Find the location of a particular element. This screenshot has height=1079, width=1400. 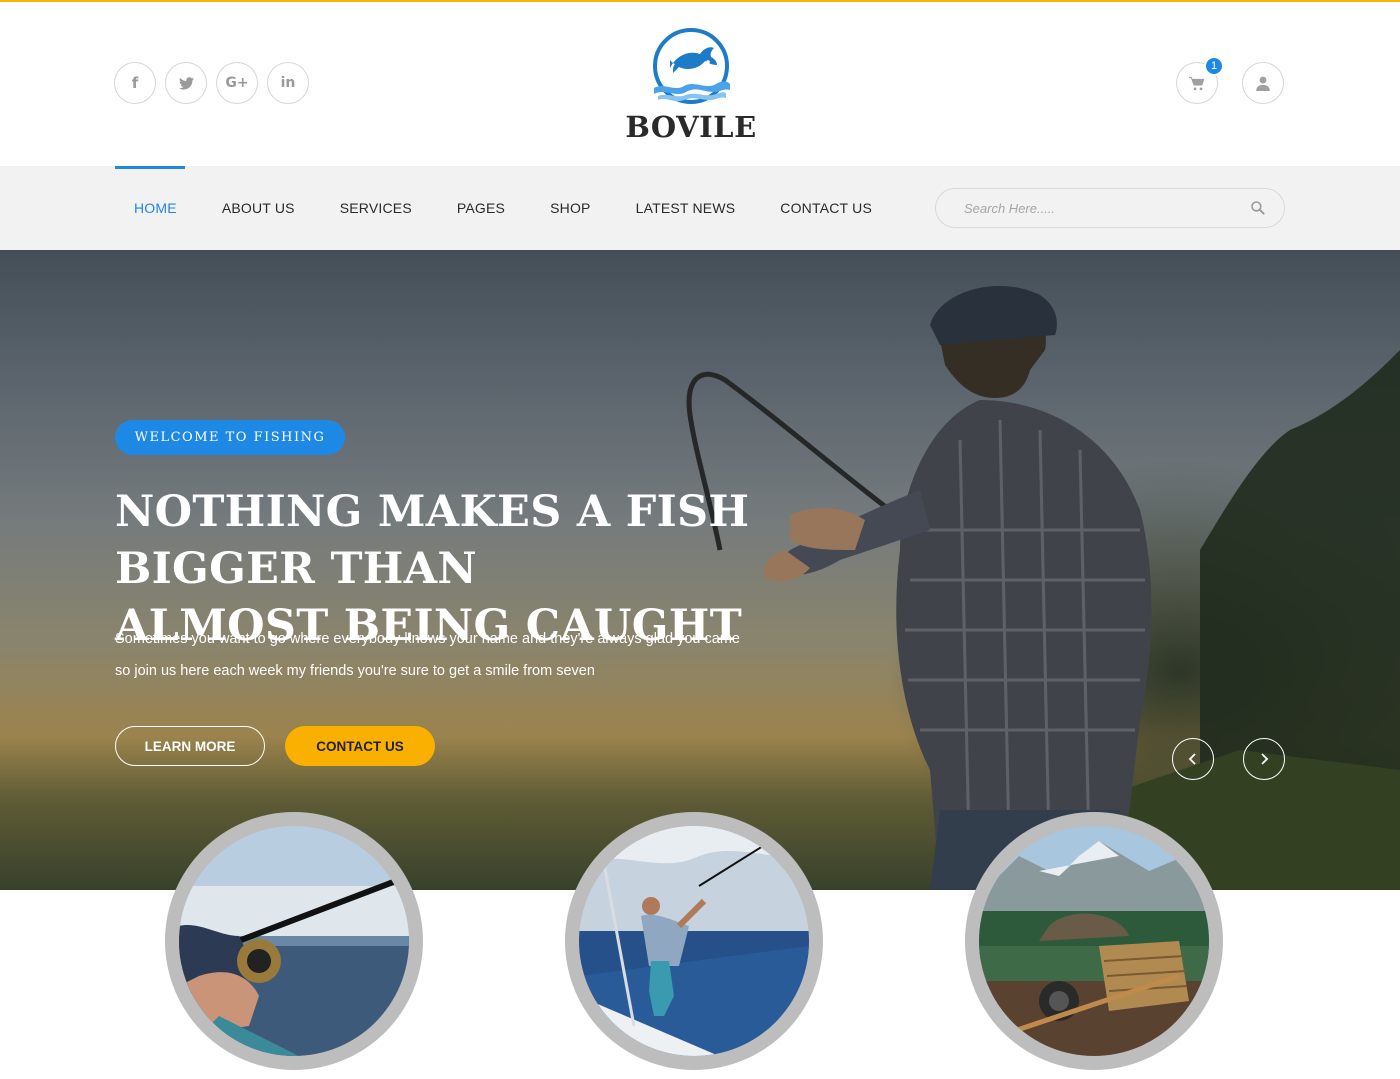

social-links: f G+ in is located at coordinates (211, 83).